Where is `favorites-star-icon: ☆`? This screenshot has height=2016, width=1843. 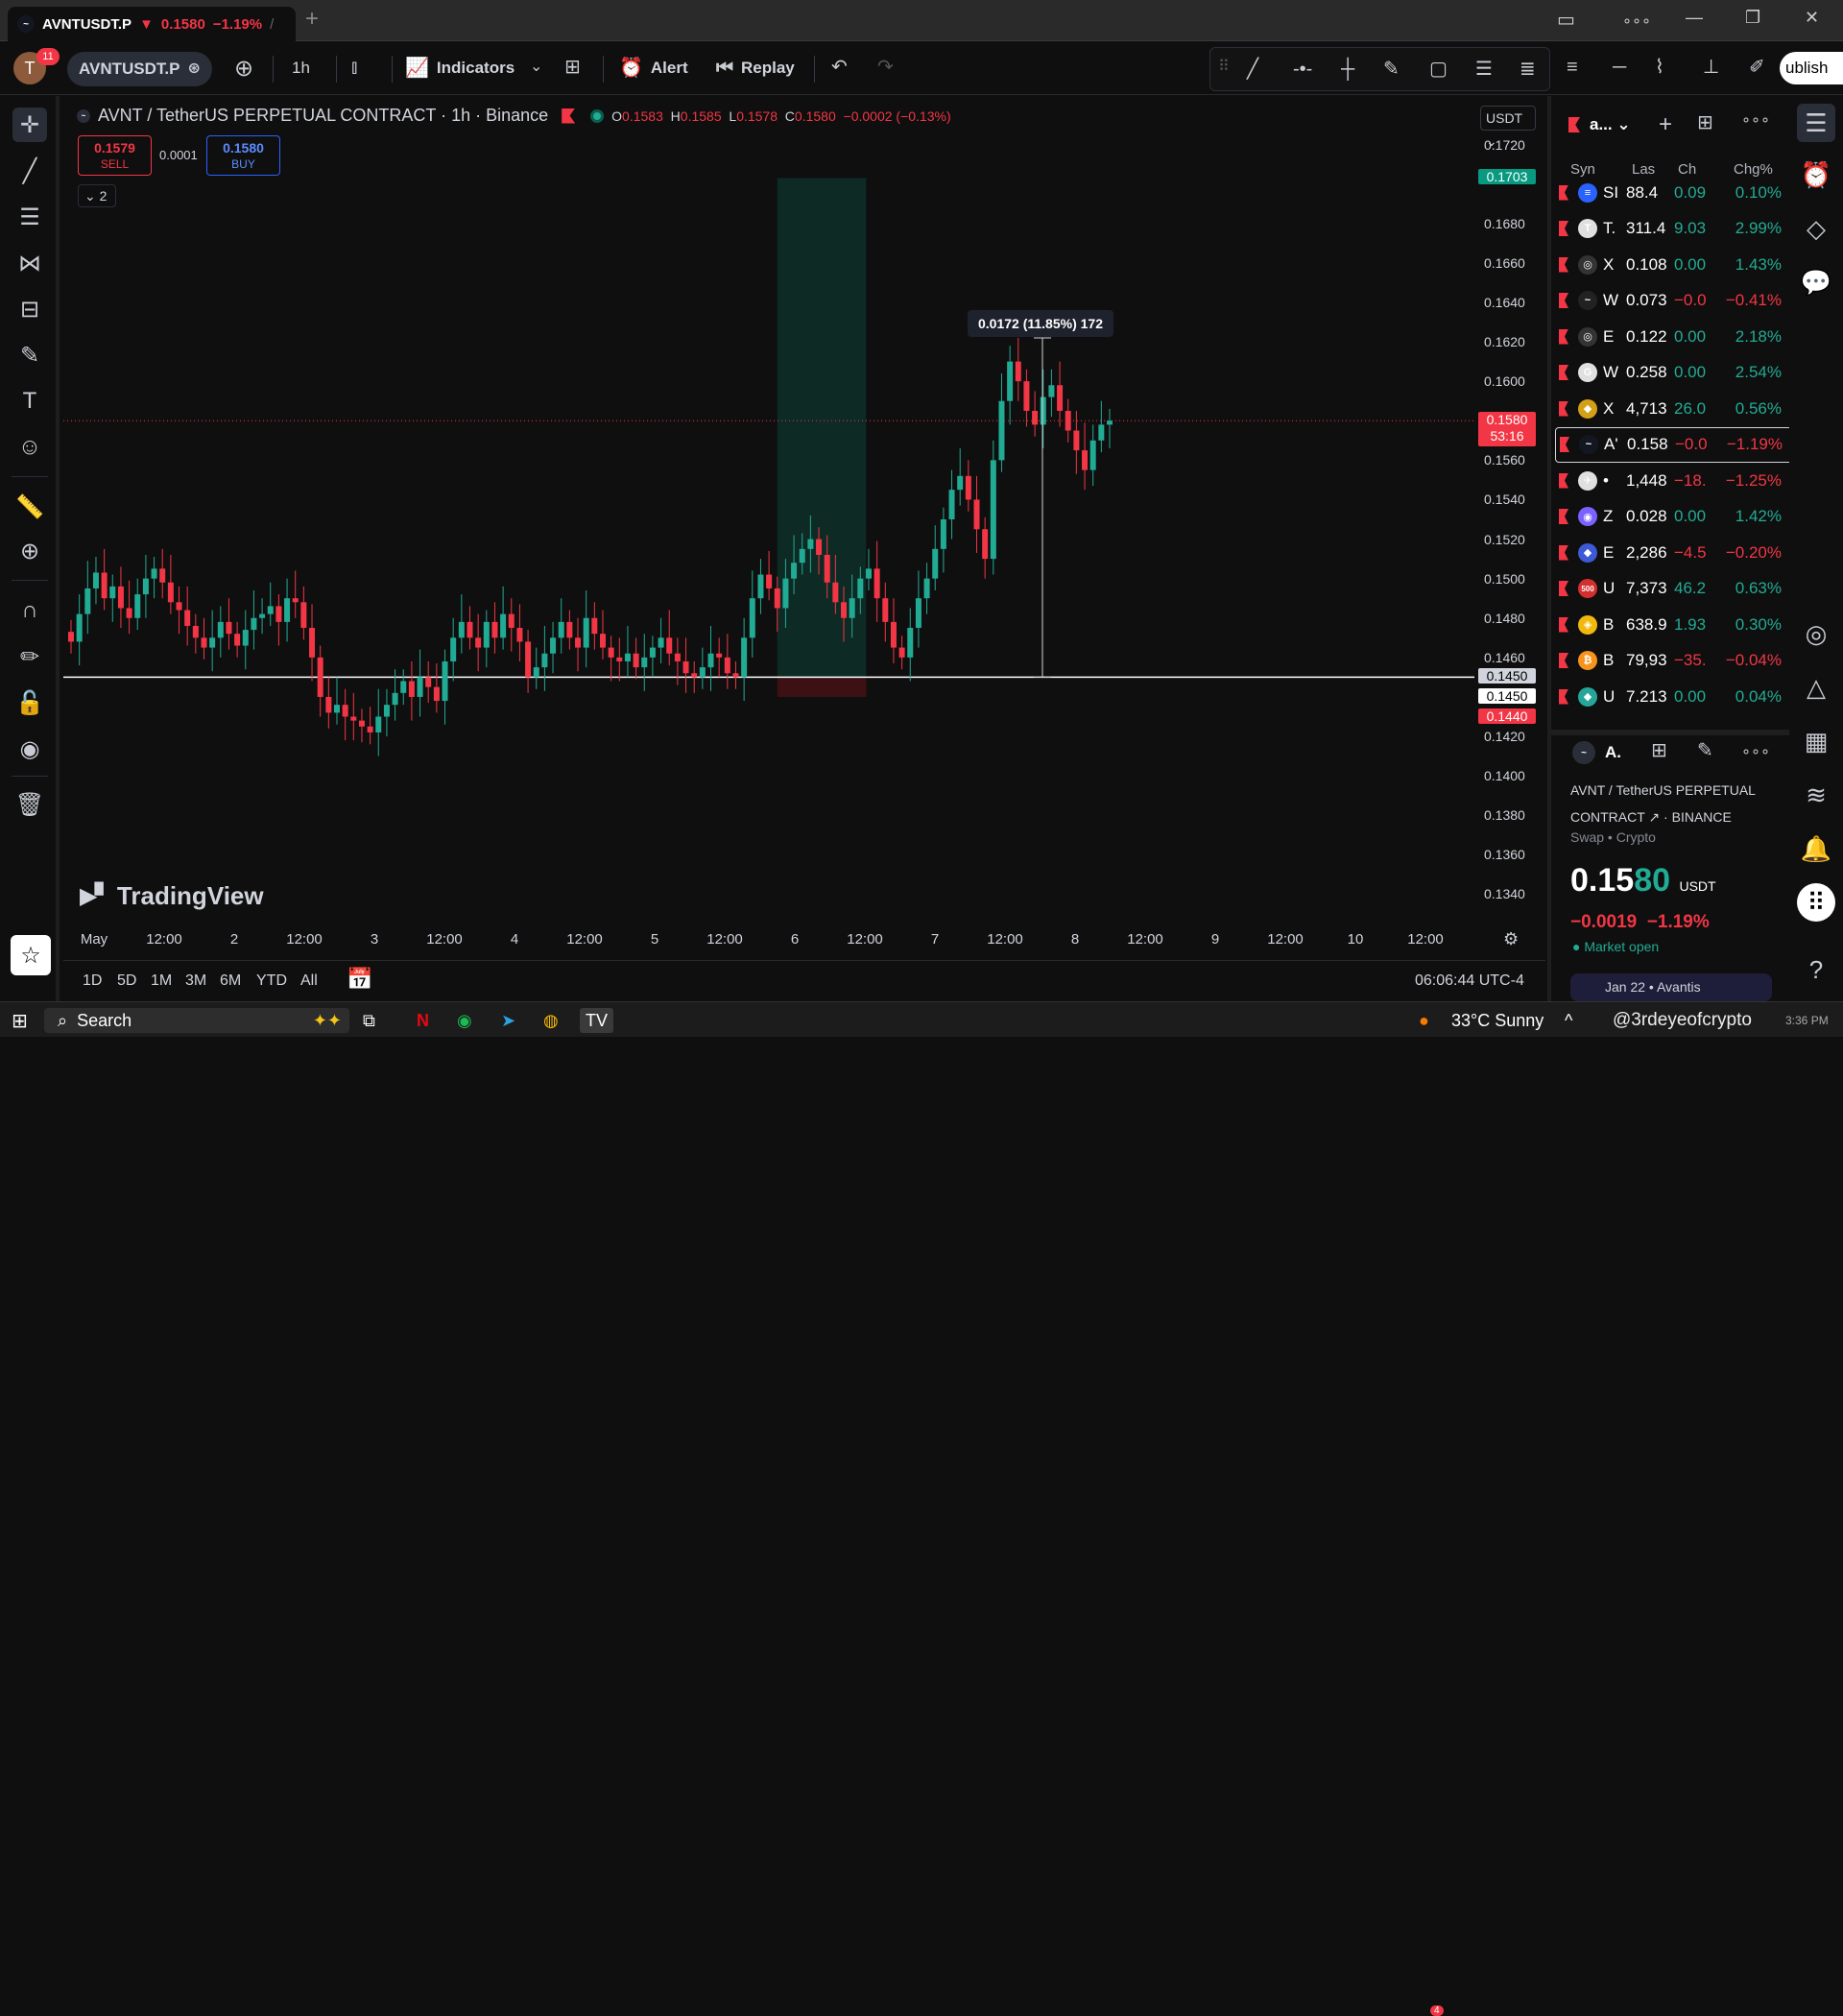 favorites-star-icon: ☆ is located at coordinates (31, 955).